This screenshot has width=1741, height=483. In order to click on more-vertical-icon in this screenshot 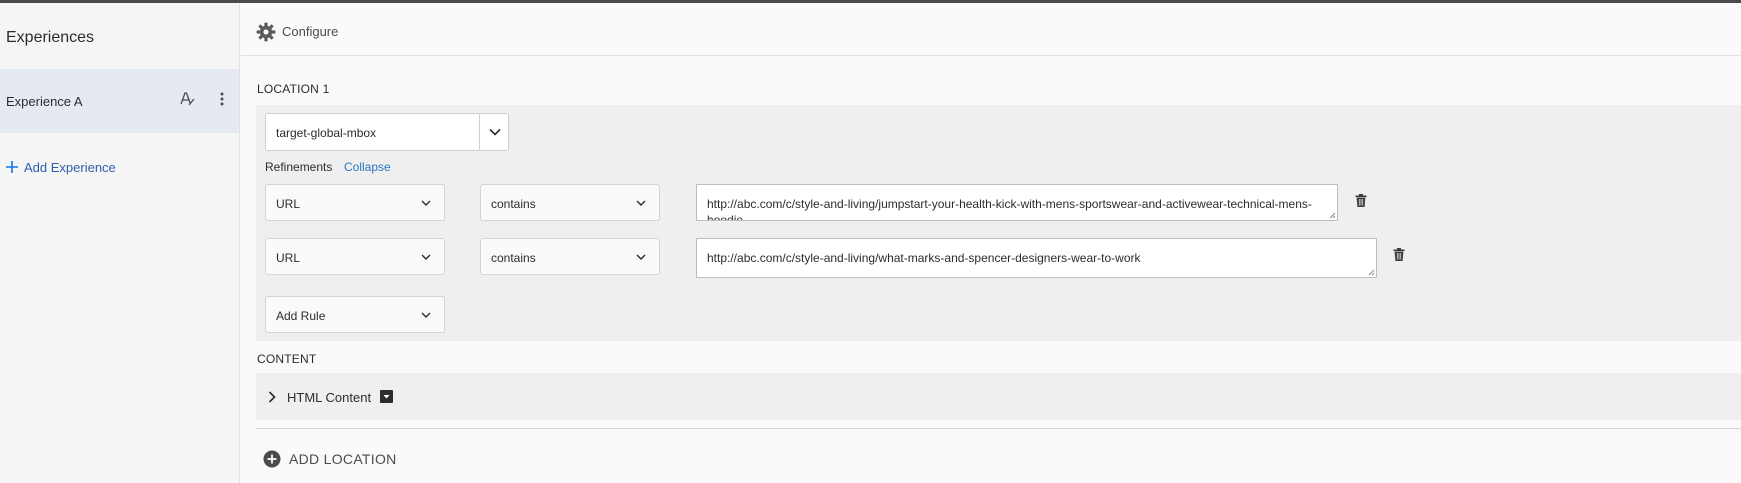, I will do `click(222, 99)`.